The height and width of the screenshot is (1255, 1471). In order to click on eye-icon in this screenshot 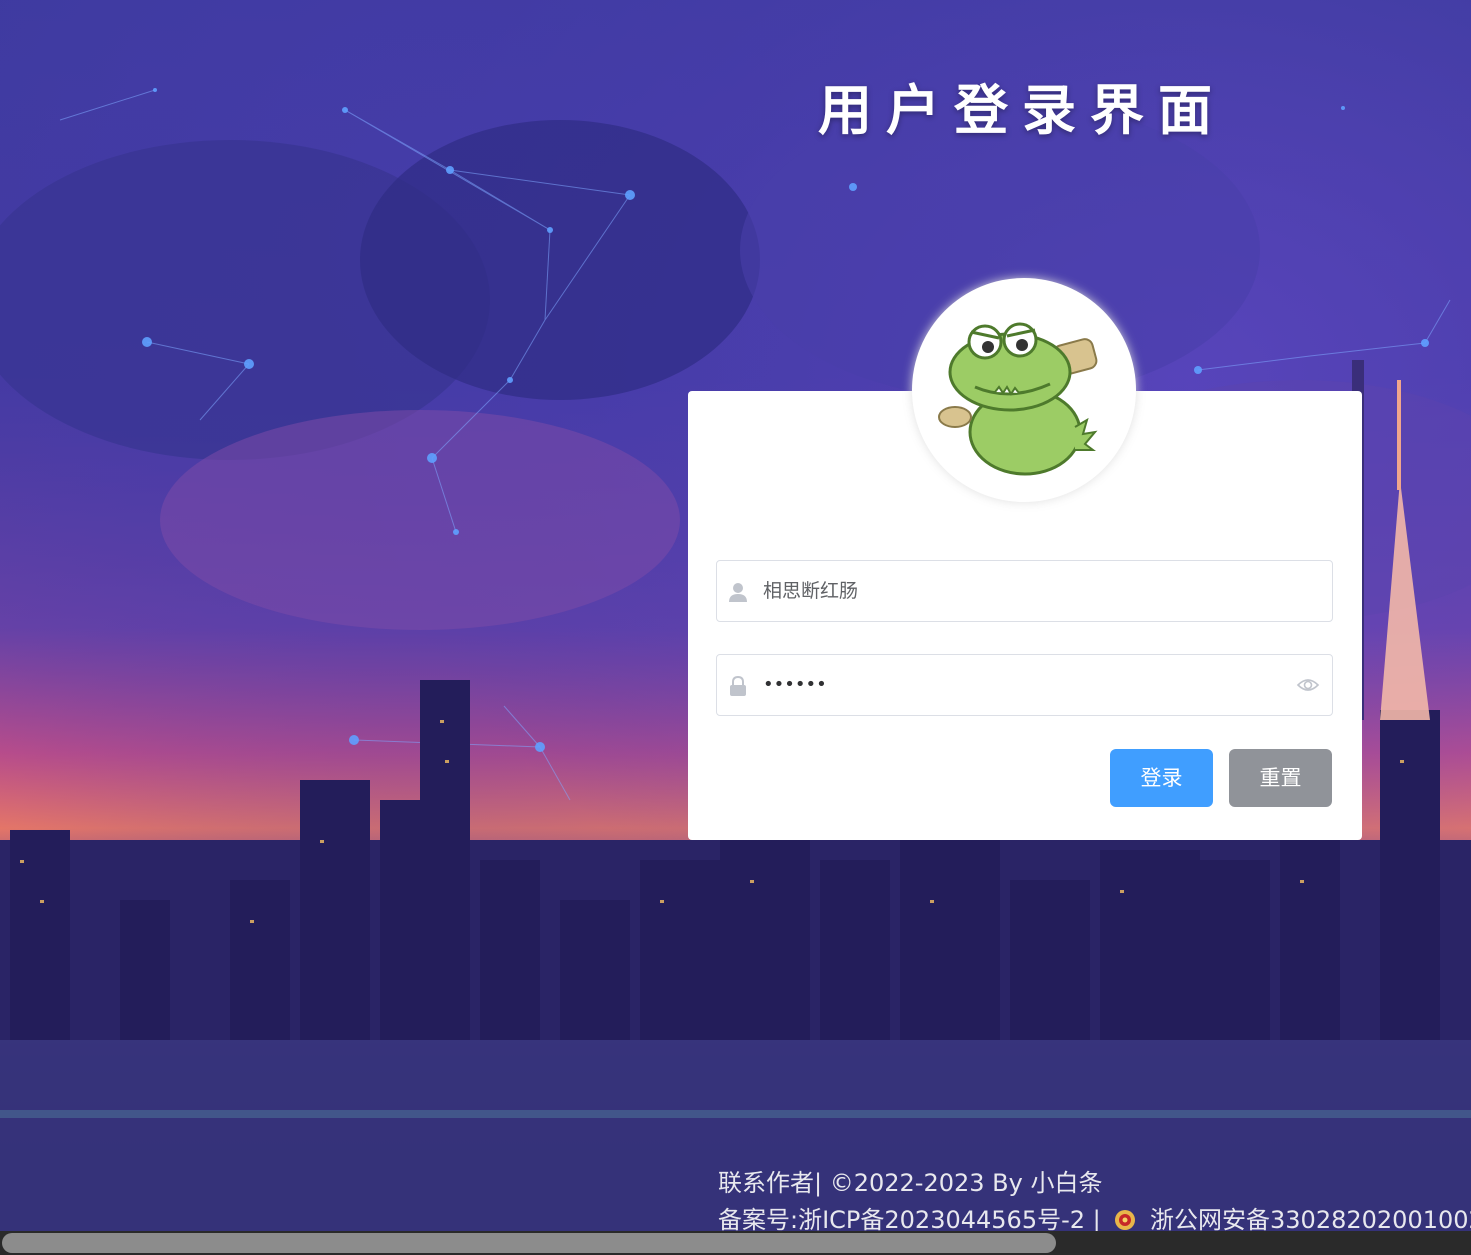, I will do `click(1308, 685)`.